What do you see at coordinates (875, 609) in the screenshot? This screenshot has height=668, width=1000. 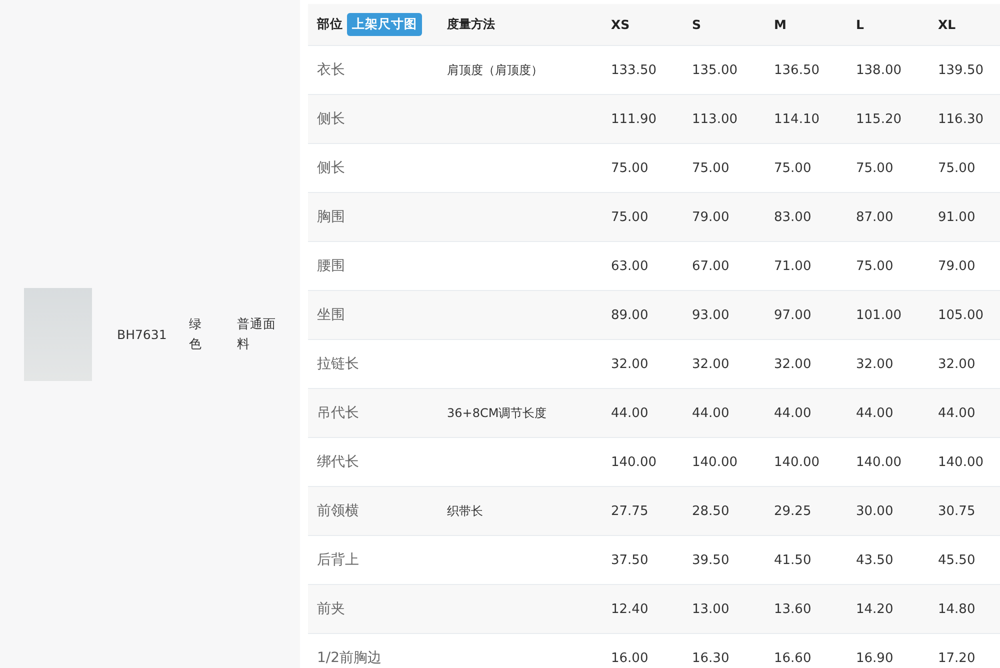 I see `table-cell: 14.20` at bounding box center [875, 609].